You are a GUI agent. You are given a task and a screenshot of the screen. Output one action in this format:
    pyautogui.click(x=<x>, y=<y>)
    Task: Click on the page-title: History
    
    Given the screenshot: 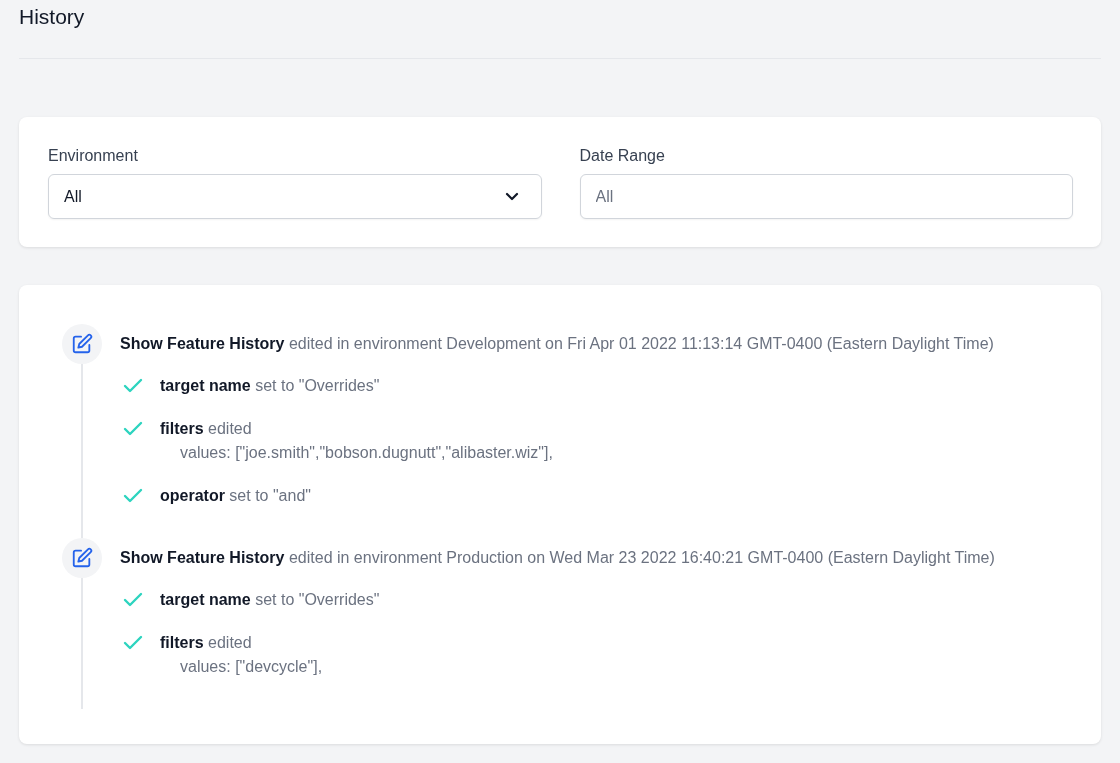 What is the action you would take?
    pyautogui.click(x=52, y=17)
    